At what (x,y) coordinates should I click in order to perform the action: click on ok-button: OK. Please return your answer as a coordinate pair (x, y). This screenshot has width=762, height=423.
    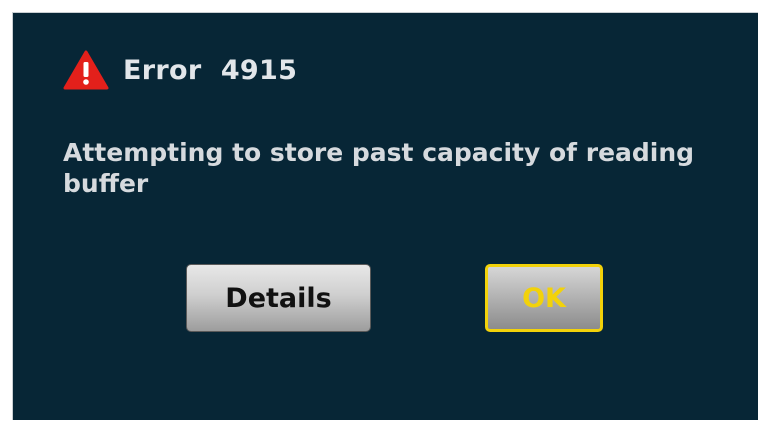
    Looking at the image, I should click on (544, 298).